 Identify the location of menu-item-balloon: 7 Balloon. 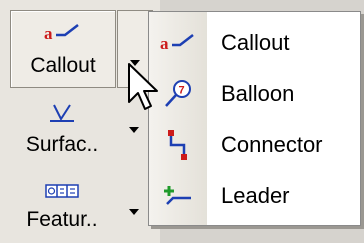
(254, 93).